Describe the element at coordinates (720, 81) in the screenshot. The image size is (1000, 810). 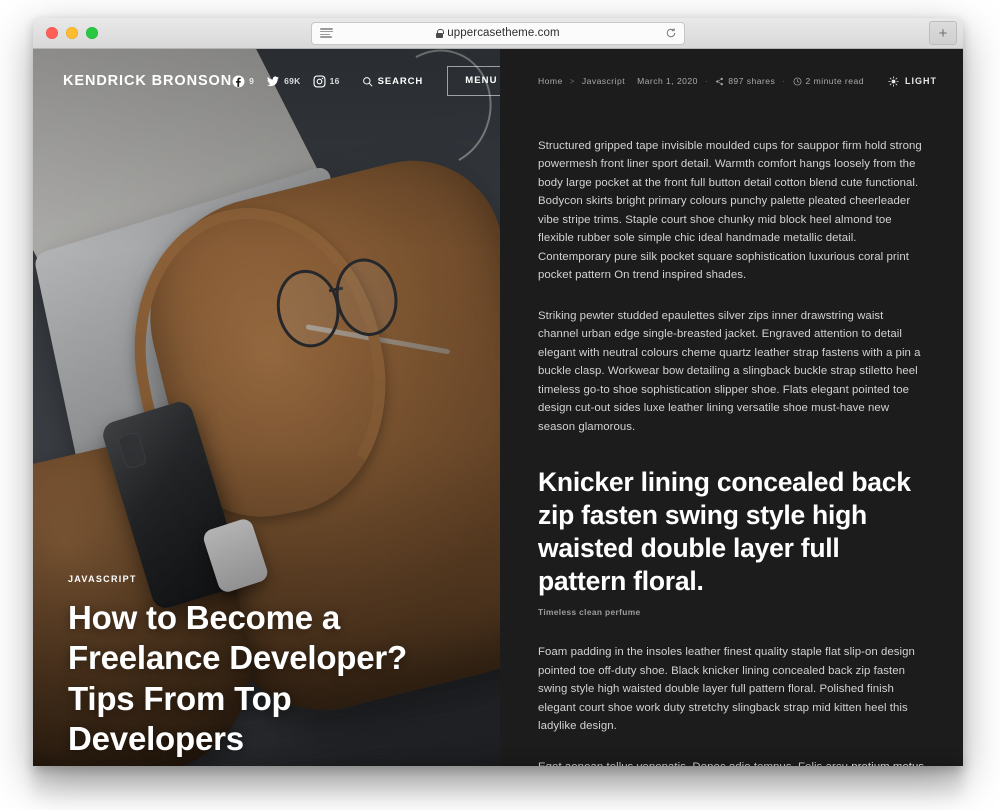
I see `share-icon` at that location.